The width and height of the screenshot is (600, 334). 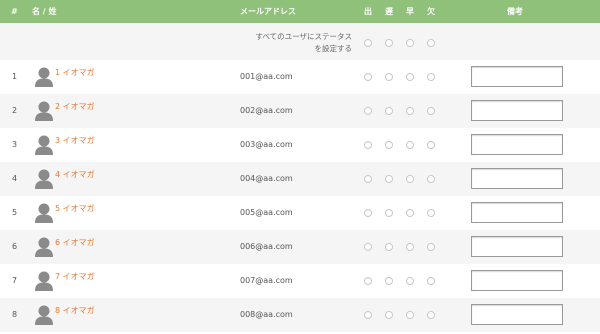 What do you see at coordinates (75, 208) in the screenshot?
I see `student-name-link: 5 イオマガ` at bounding box center [75, 208].